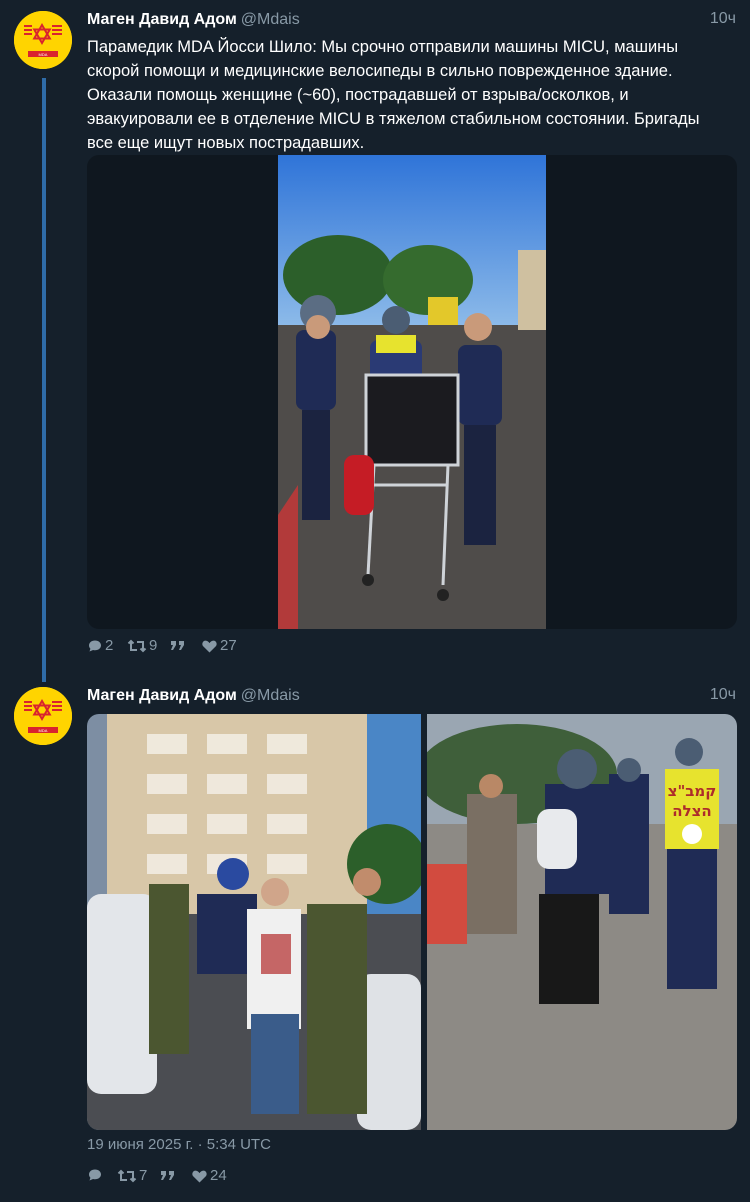  I want to click on tweet-date: 19 июня 2025 г. · 5:34 UTC, so click(179, 1144).